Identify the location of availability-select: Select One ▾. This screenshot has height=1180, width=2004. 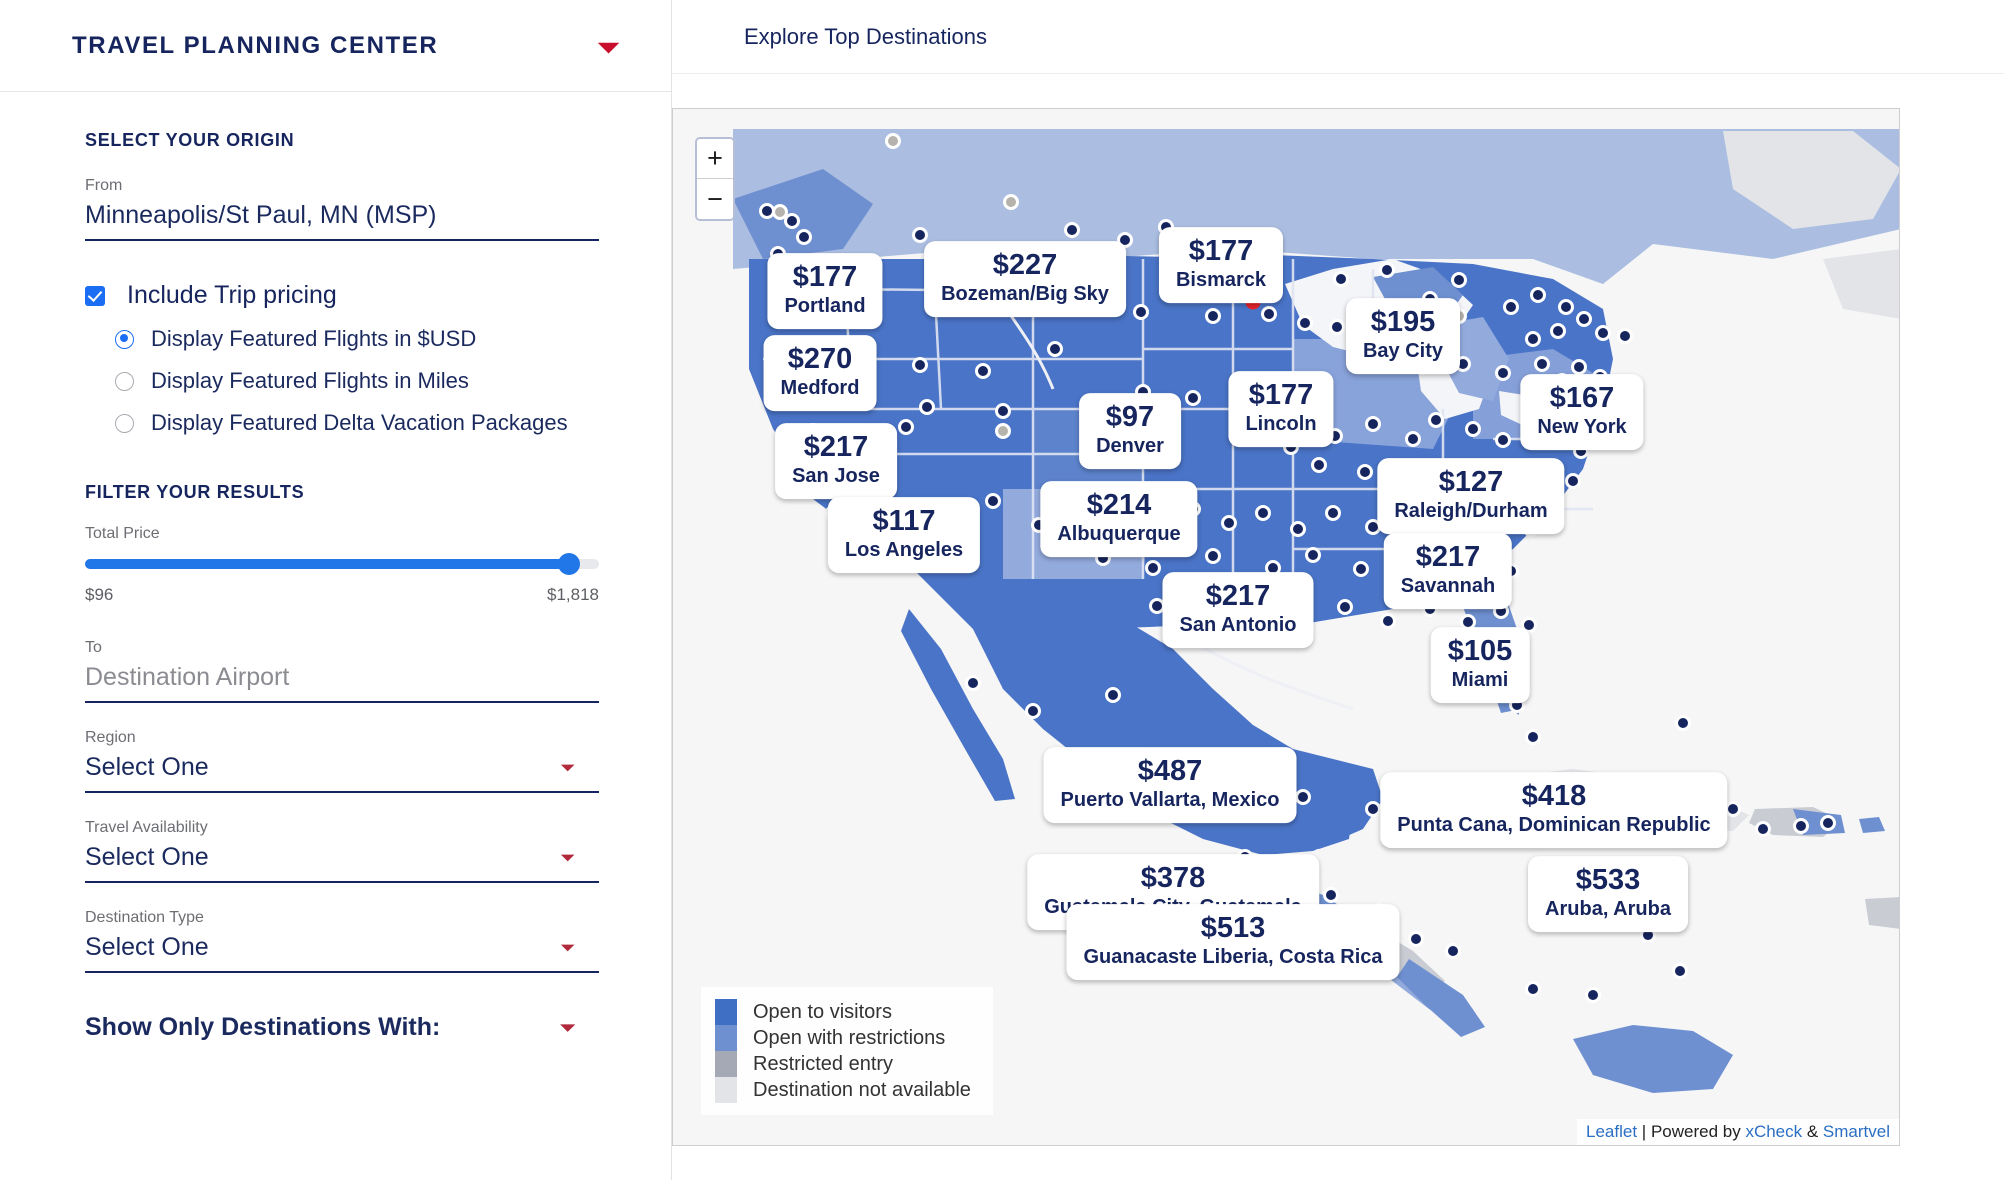
(342, 863).